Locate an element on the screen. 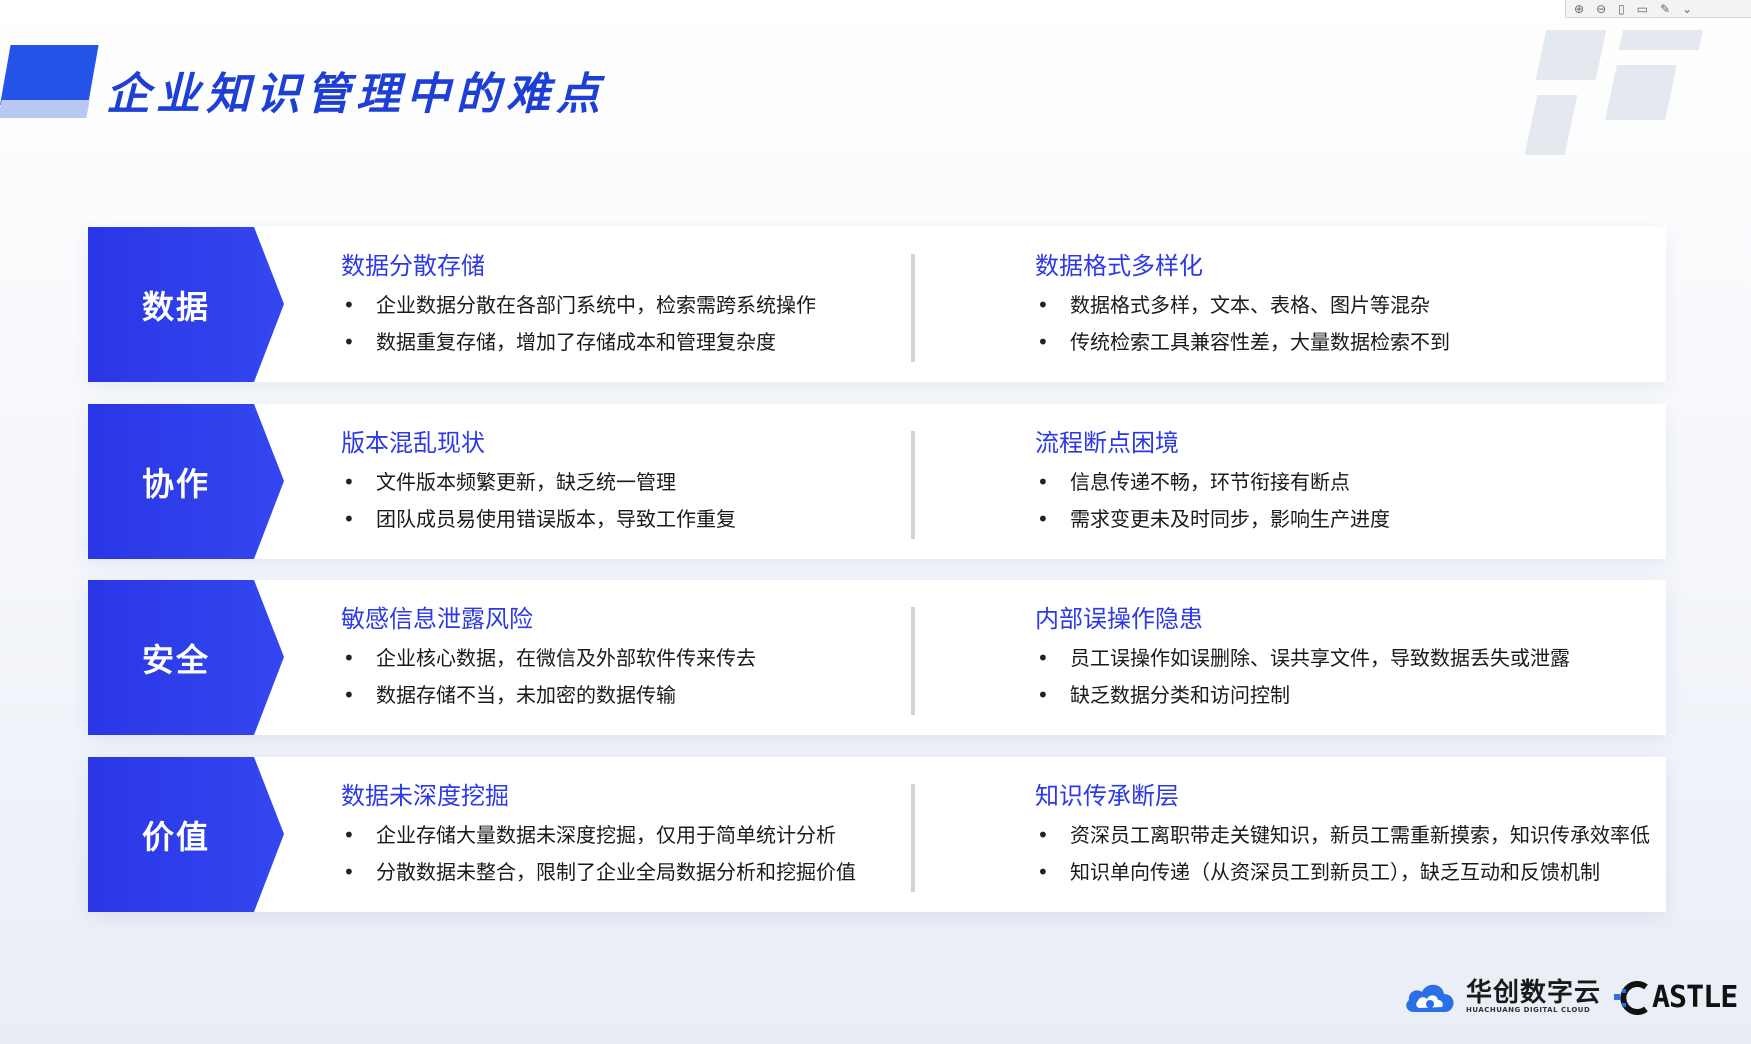 Image resolution: width=1751 pixels, height=1044 pixels. left-issue-block: 版本混乱现状文件版本频繁更新，缺乏统一管理团队成员易使用错误版本，导致工作重复 is located at coordinates (538, 482).